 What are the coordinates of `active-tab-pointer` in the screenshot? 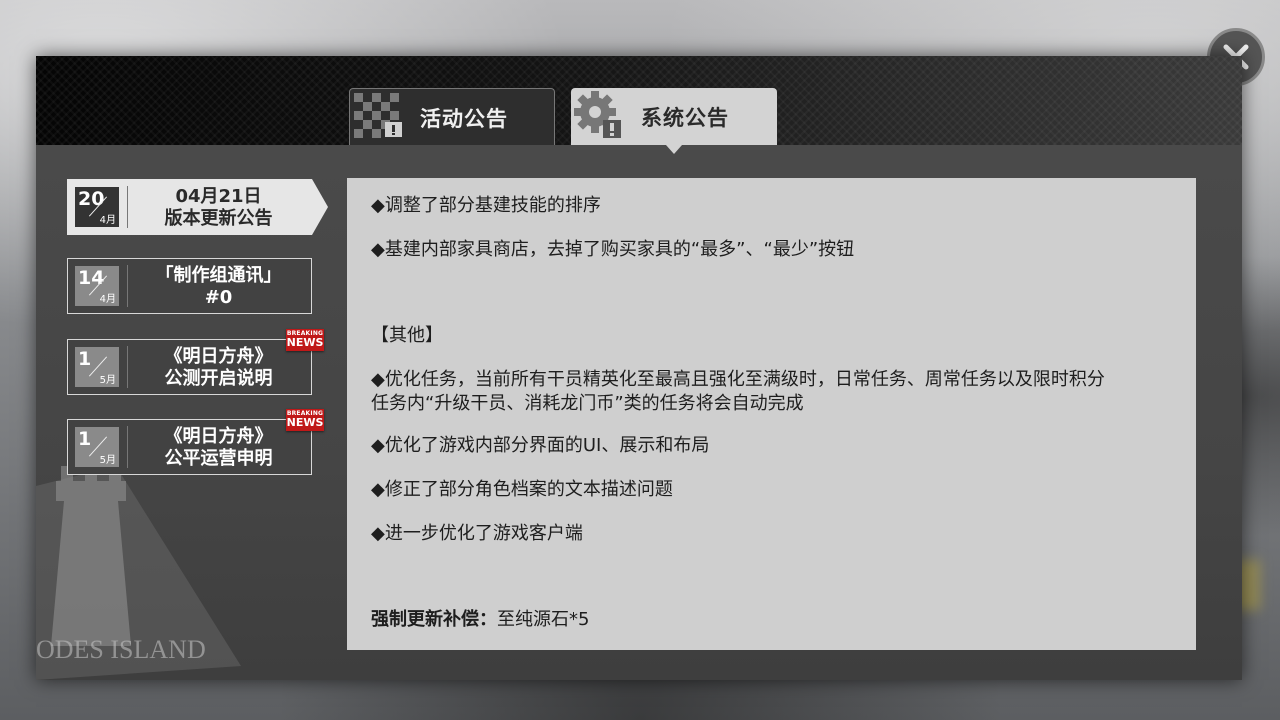 It's located at (674, 149).